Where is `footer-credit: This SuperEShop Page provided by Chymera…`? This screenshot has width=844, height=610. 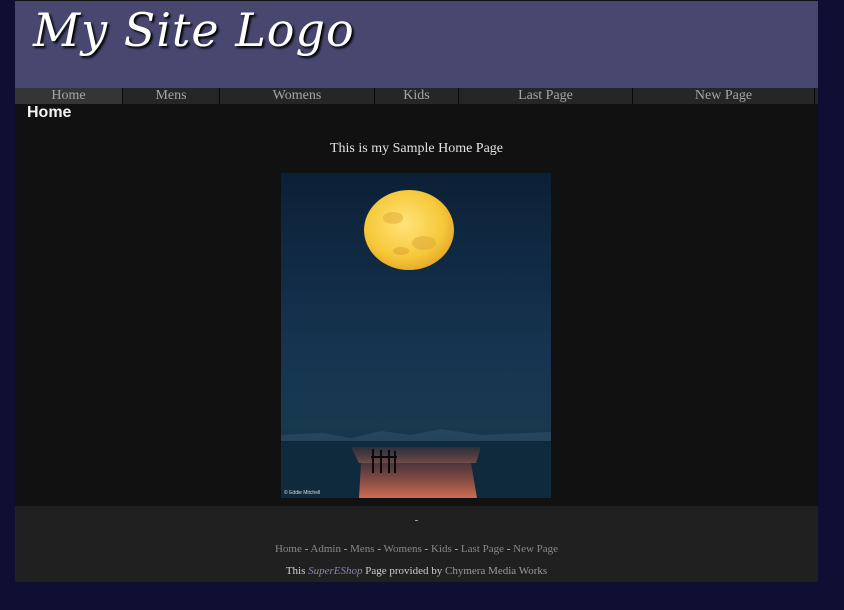
footer-credit: This SuperEShop Page provided by Chymera… is located at coordinates (416, 571).